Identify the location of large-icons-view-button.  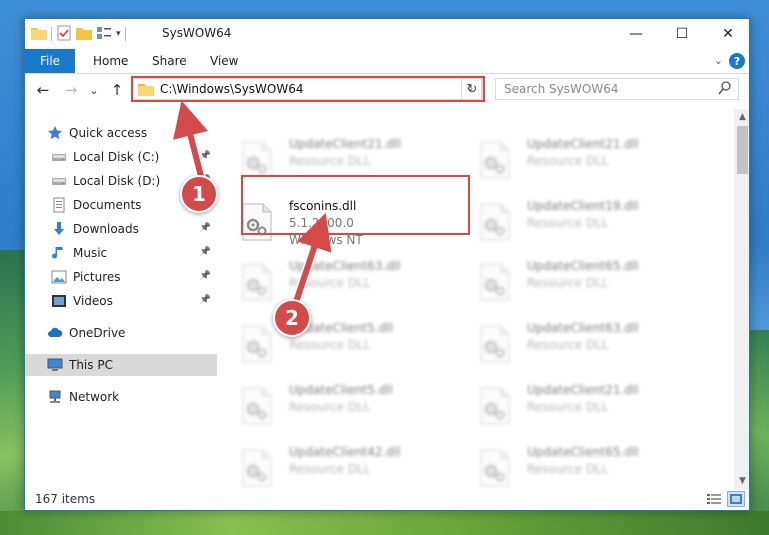
(736, 499).